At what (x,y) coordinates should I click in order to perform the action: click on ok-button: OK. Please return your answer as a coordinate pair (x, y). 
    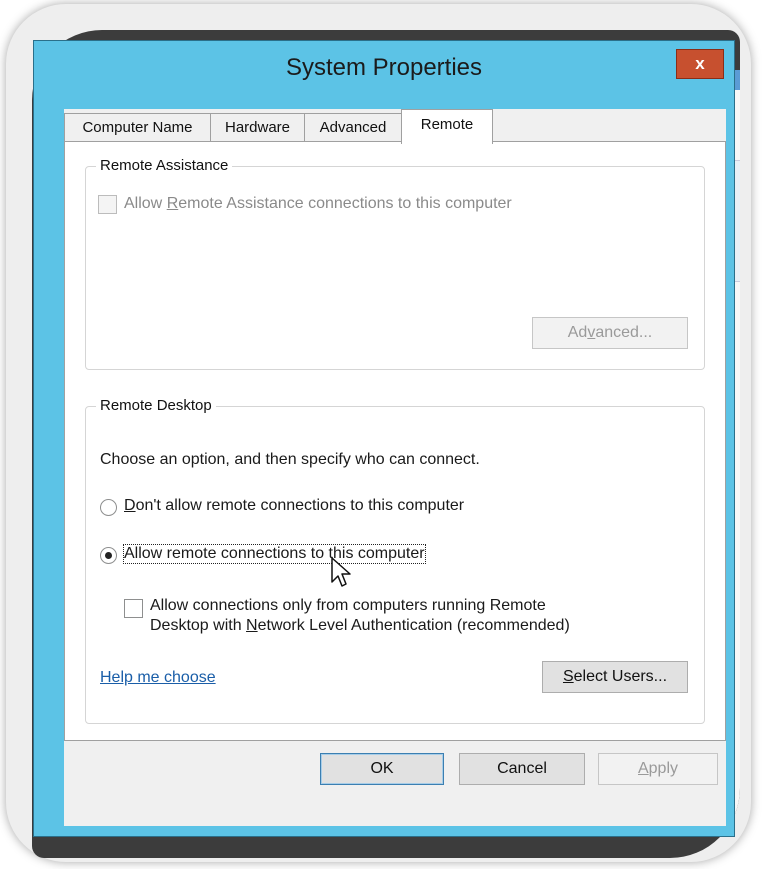
    Looking at the image, I should click on (382, 769).